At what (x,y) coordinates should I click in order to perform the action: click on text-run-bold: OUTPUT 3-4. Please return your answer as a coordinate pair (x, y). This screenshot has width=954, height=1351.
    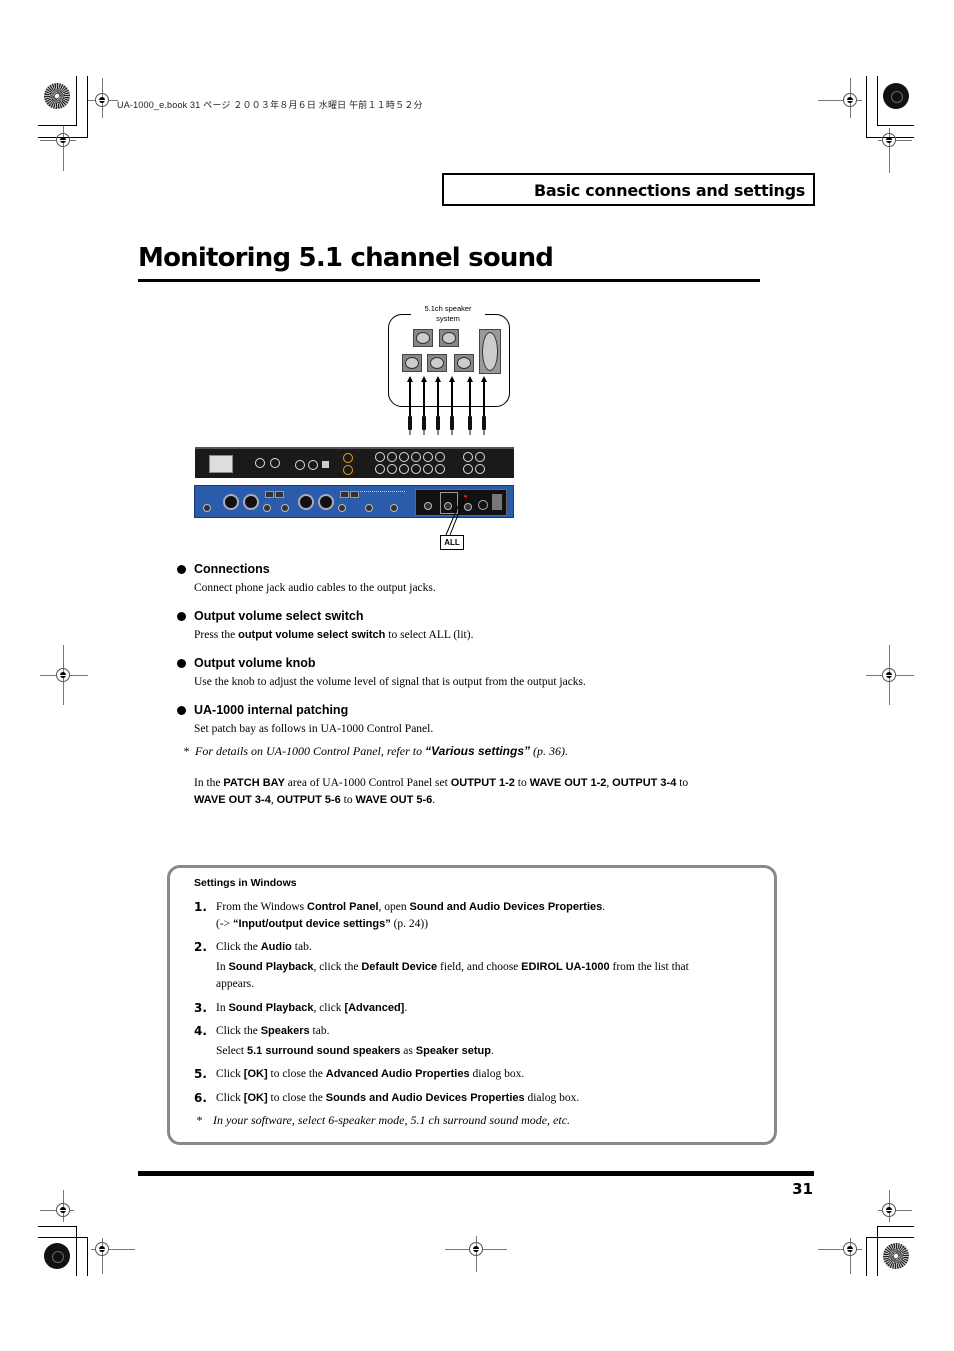
    Looking at the image, I should click on (644, 783).